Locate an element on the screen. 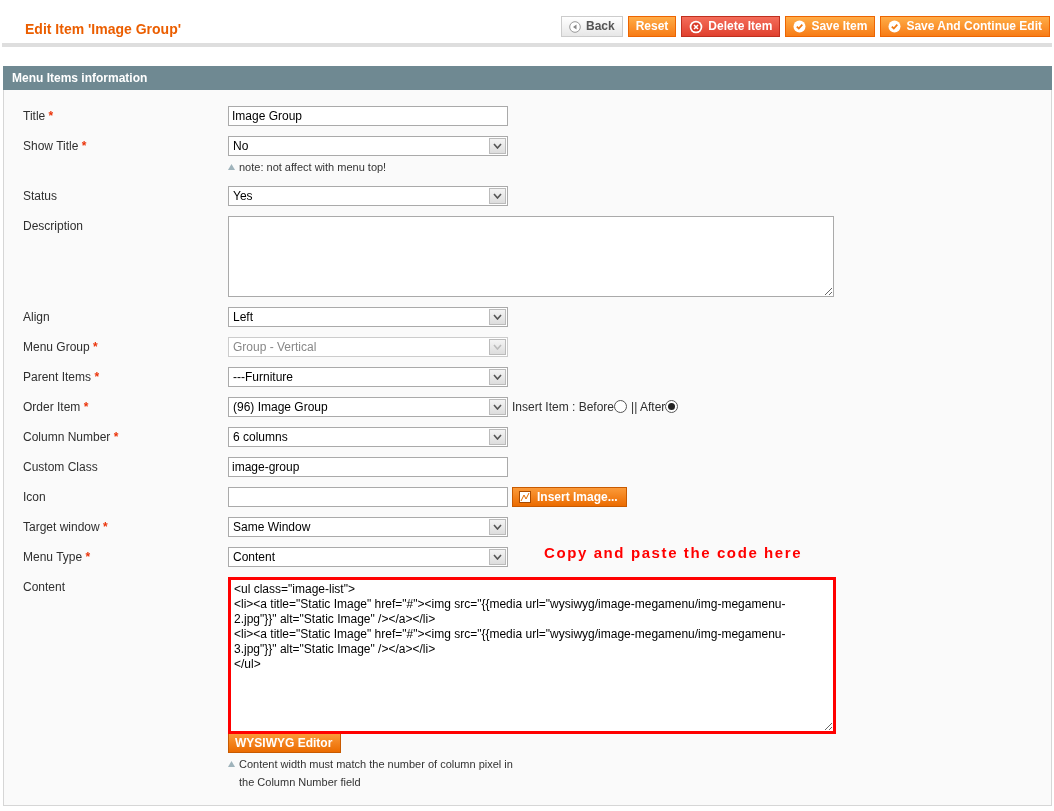  section-header: Menu Items information is located at coordinates (527, 78).